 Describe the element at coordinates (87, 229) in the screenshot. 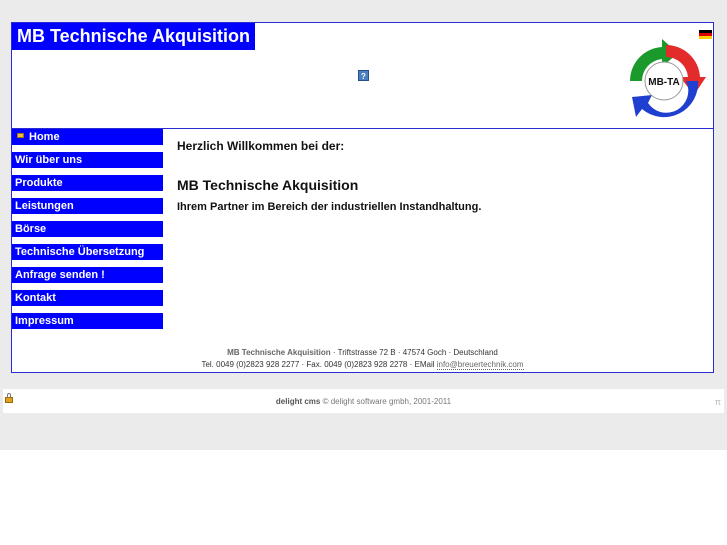

I see `nav-item-boerse: Börse` at that location.